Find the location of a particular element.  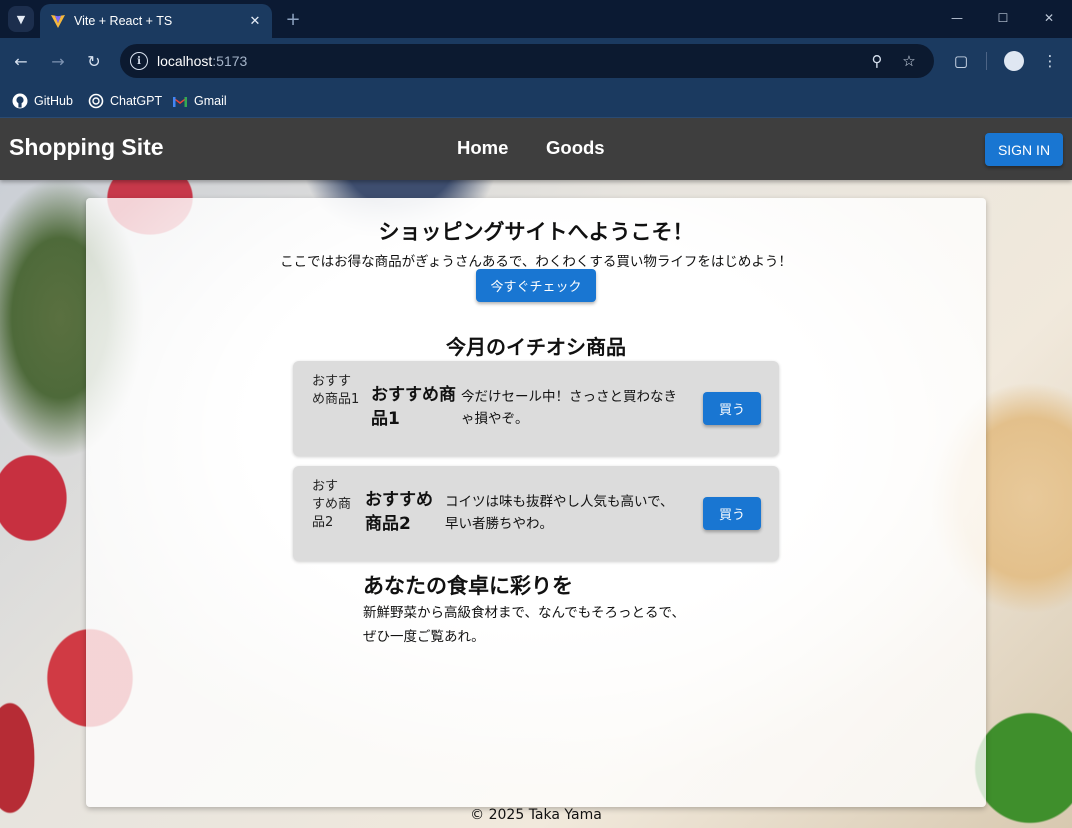

browser-toolbar: ← → ↻ i localhost:5173 ⚲ ☆ ▢ ⋮ is located at coordinates (536, 61).